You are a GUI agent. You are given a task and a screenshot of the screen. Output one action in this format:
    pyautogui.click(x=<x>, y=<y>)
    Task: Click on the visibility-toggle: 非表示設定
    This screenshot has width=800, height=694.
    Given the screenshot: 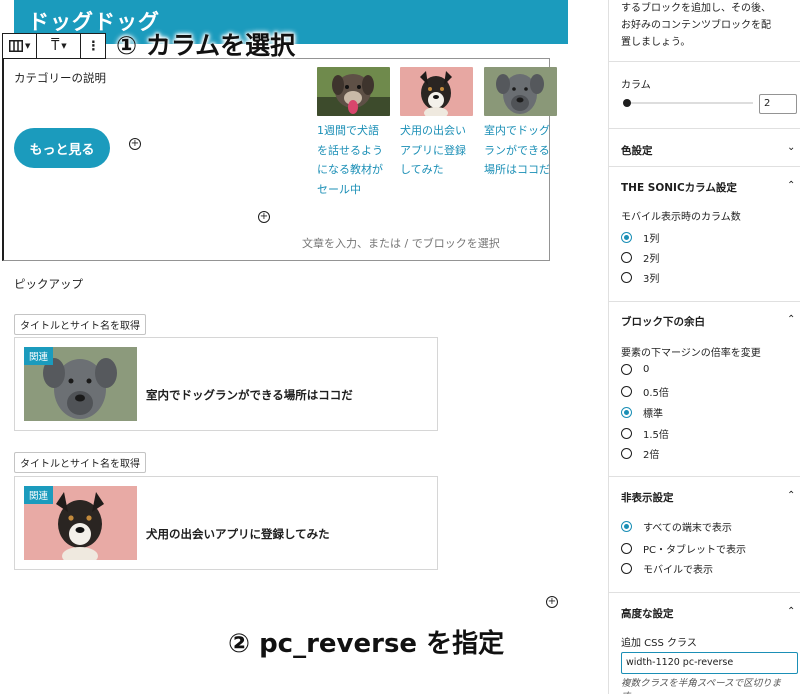 What is the action you would take?
    pyautogui.click(x=647, y=497)
    